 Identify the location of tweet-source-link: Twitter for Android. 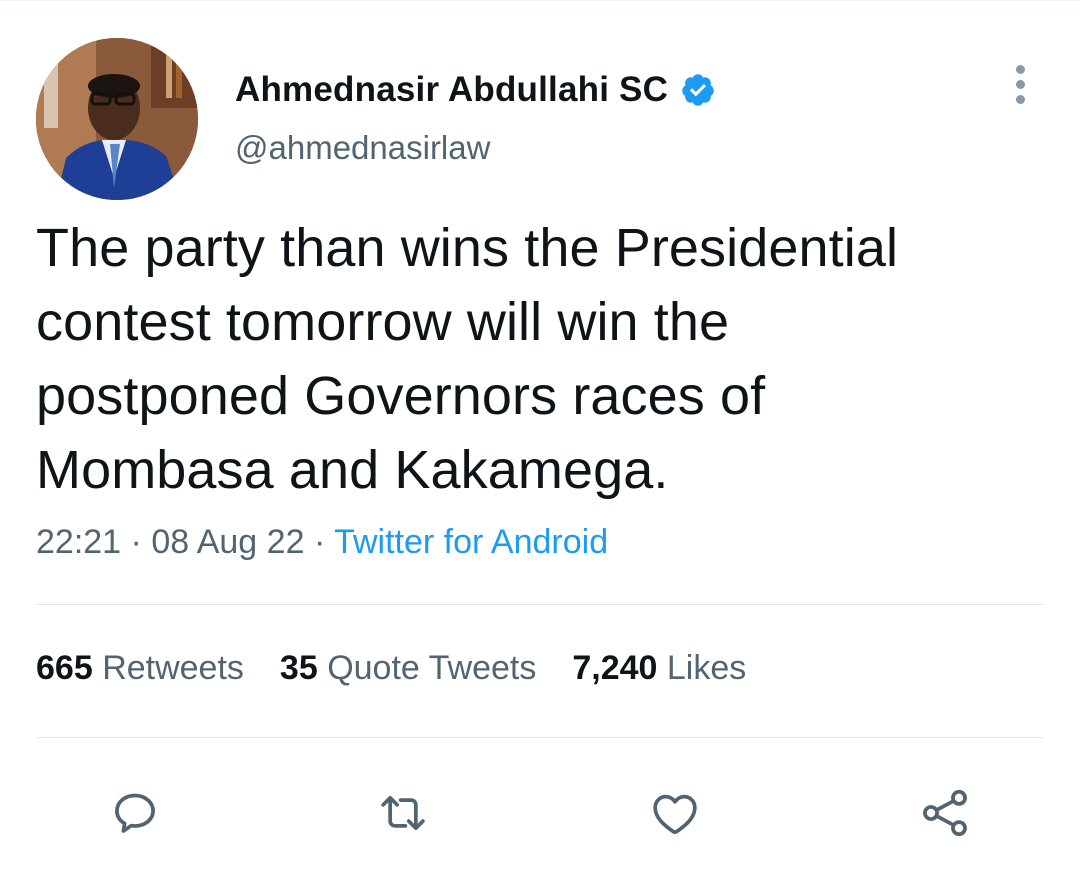
(471, 542).